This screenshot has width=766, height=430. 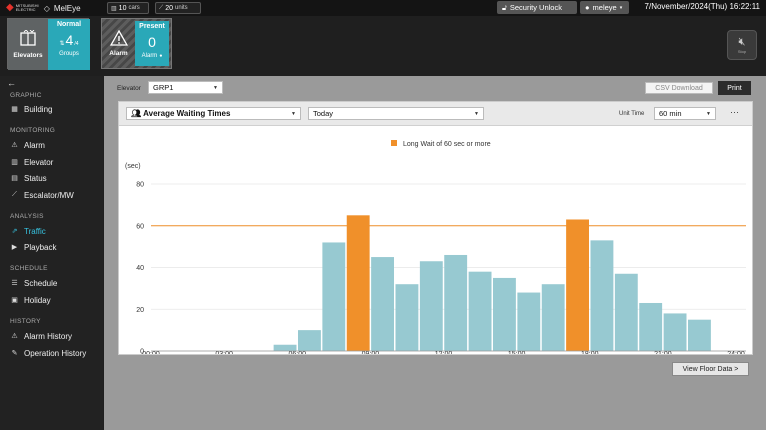 What do you see at coordinates (447, 144) in the screenshot?
I see `legend-label: Long Wait of 60 sec or more` at bounding box center [447, 144].